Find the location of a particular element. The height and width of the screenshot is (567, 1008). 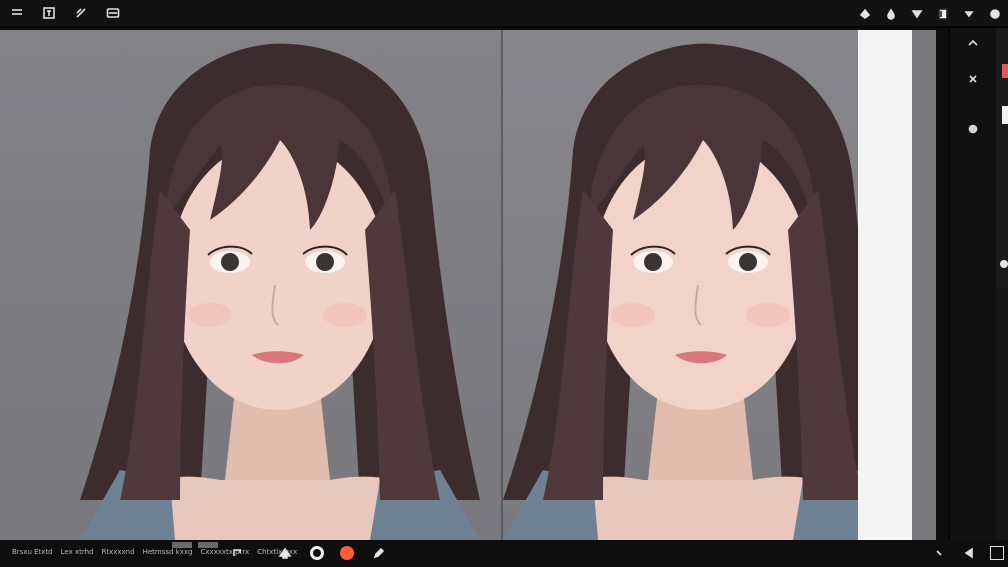

arrow-icon is located at coordinates (939, 553).